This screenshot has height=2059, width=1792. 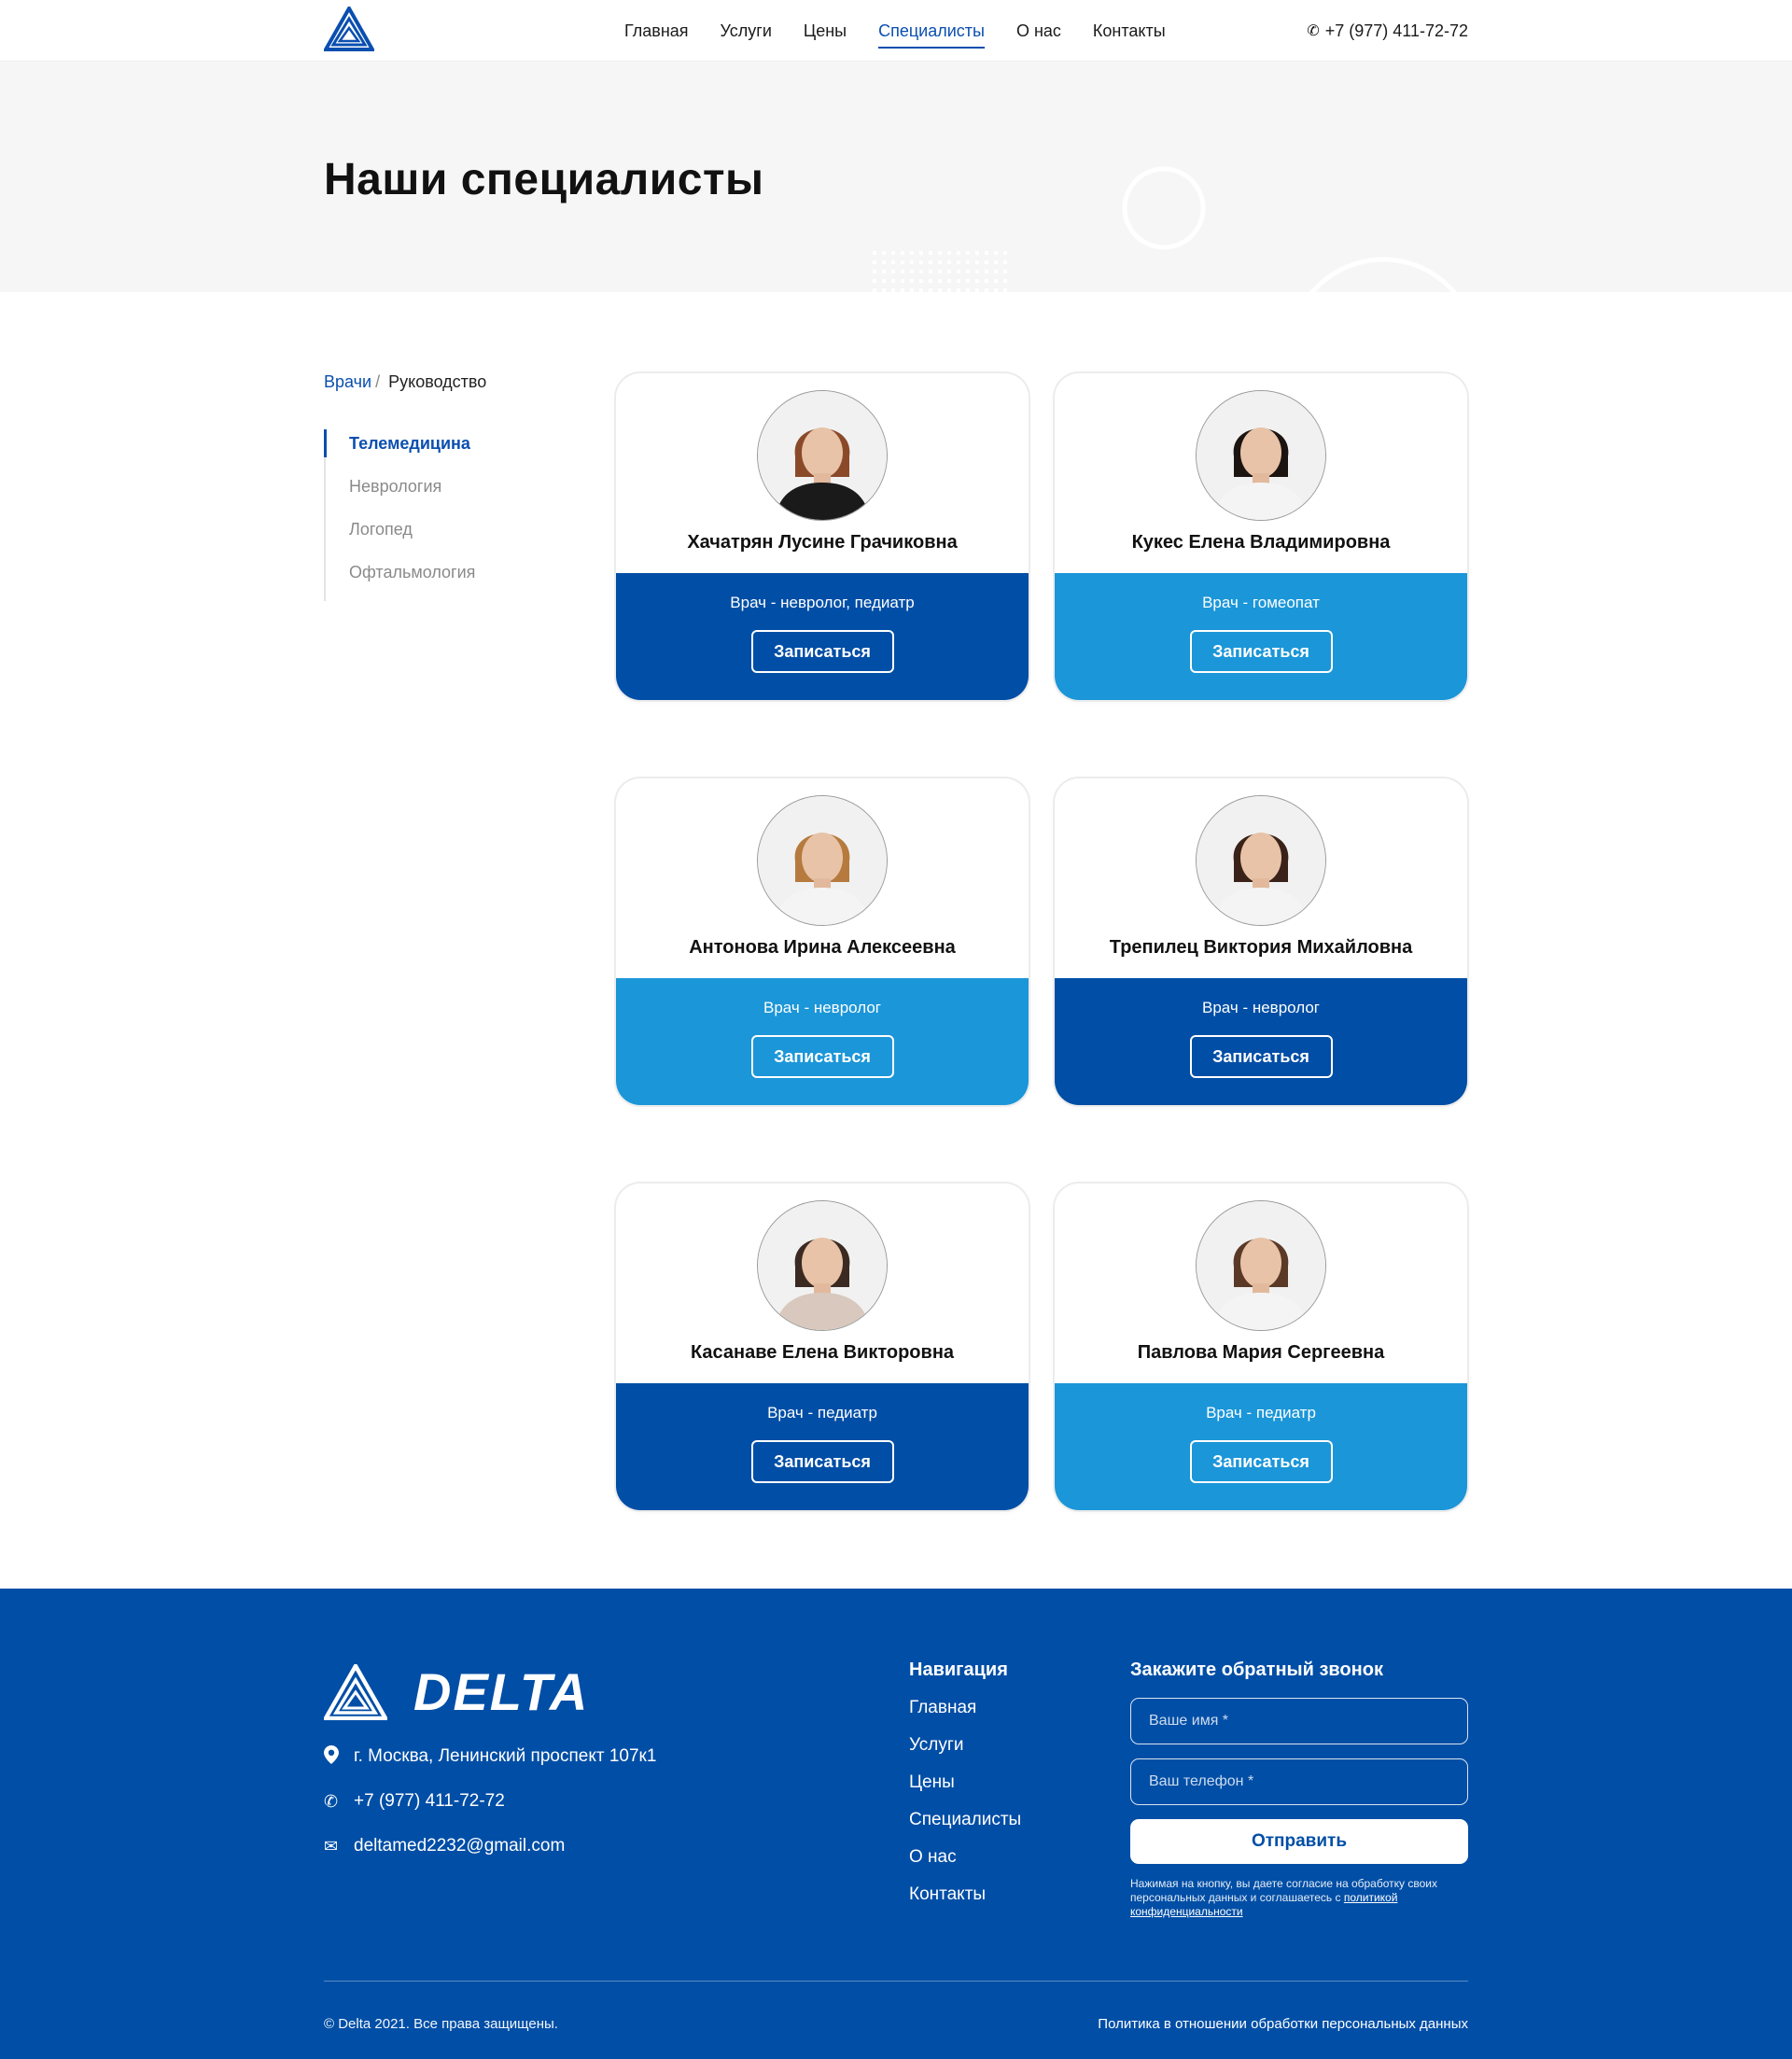 I want to click on breadcrumb-doctors-link: Врачи, so click(x=347, y=381).